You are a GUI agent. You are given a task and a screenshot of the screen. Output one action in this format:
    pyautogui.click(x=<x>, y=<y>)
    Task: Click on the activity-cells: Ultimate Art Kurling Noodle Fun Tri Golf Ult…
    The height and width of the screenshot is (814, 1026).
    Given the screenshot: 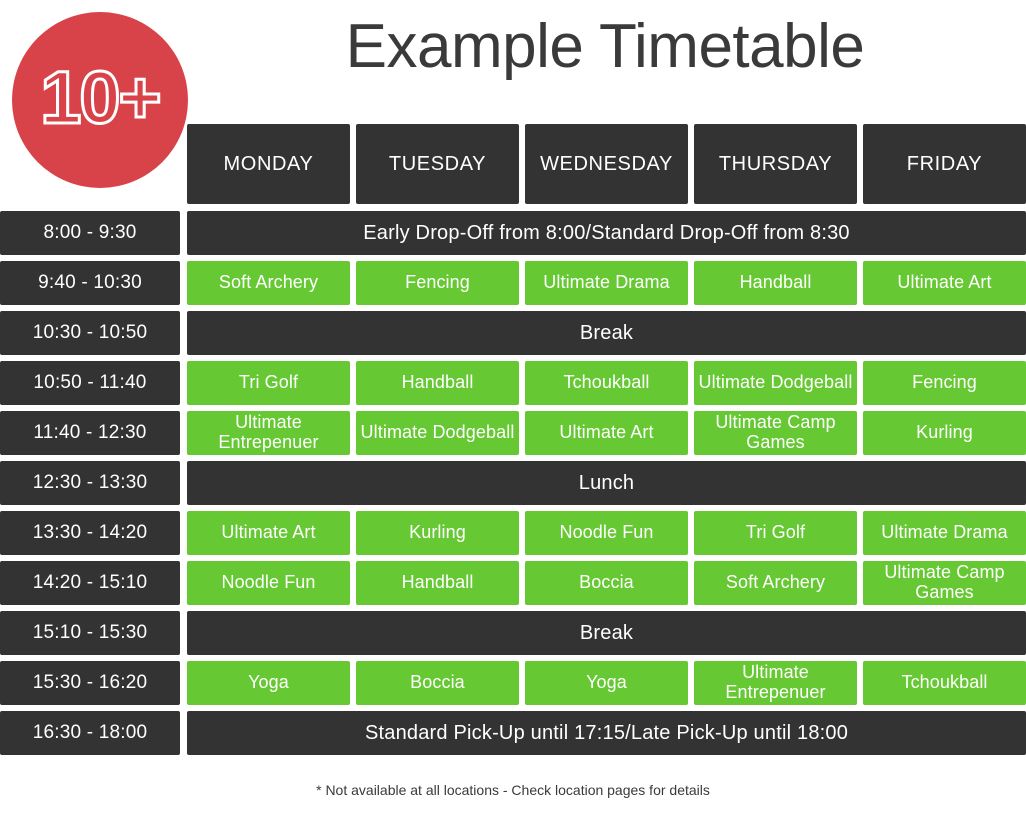 What is the action you would take?
    pyautogui.click(x=606, y=533)
    